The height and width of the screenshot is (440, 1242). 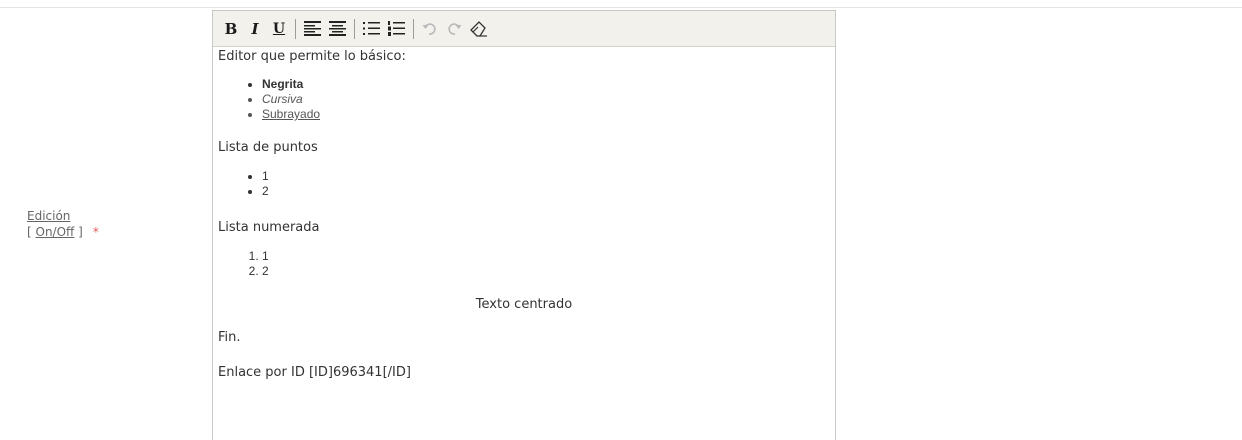 I want to click on numbered-list-button, so click(x=396, y=29).